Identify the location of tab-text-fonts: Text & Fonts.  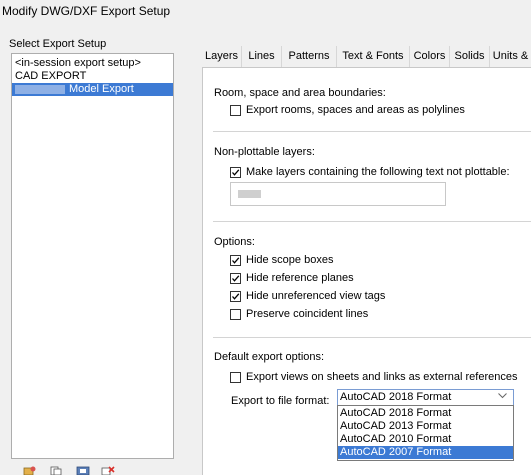
(373, 56).